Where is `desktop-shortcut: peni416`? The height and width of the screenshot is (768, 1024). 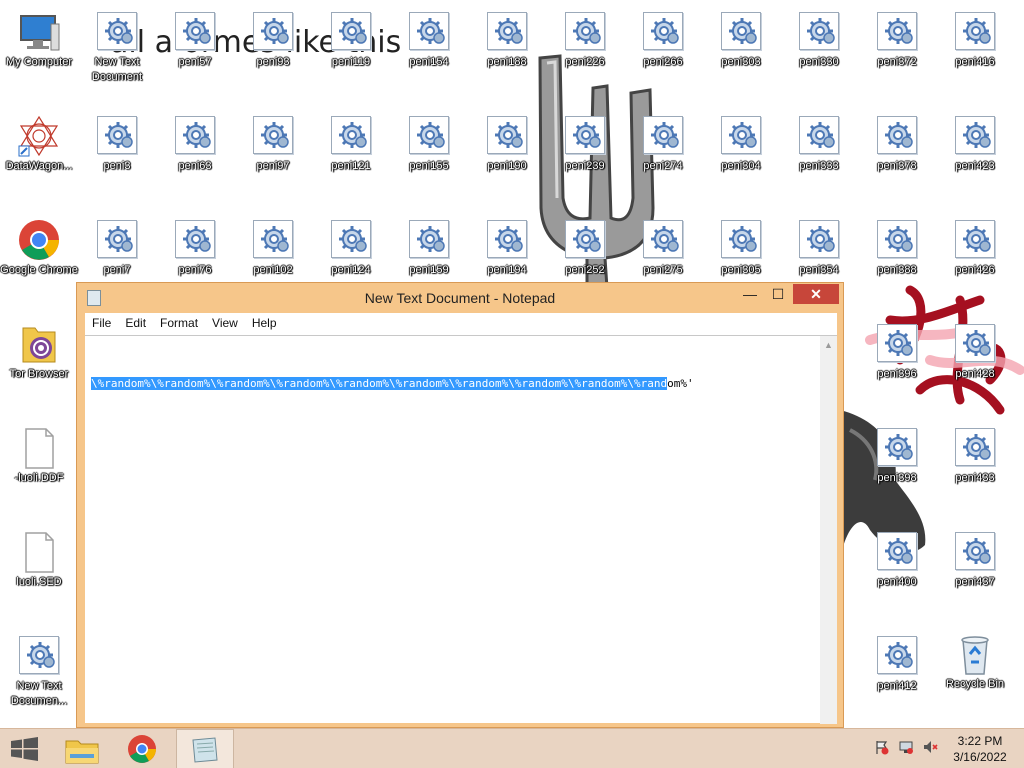 desktop-shortcut: peni416 is located at coordinates (975, 60).